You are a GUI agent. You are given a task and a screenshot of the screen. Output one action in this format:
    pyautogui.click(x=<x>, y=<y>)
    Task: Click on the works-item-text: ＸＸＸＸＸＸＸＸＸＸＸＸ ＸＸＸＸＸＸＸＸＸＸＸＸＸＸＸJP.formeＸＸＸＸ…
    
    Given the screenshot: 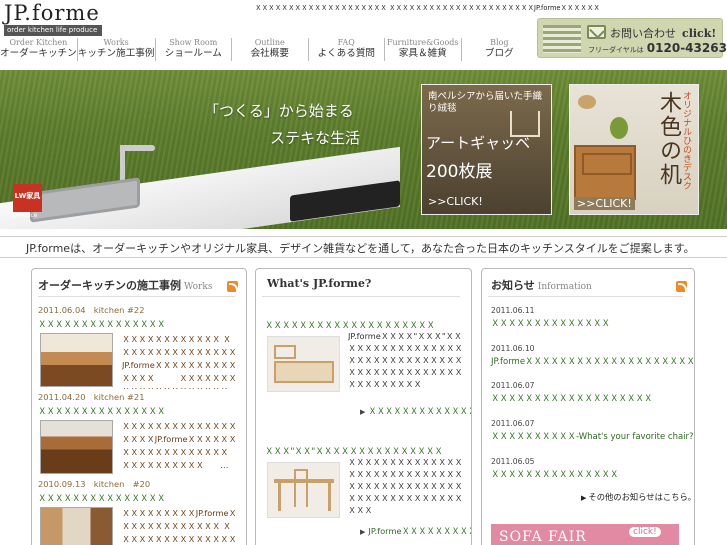 What is the action you would take?
    pyautogui.click(x=179, y=361)
    